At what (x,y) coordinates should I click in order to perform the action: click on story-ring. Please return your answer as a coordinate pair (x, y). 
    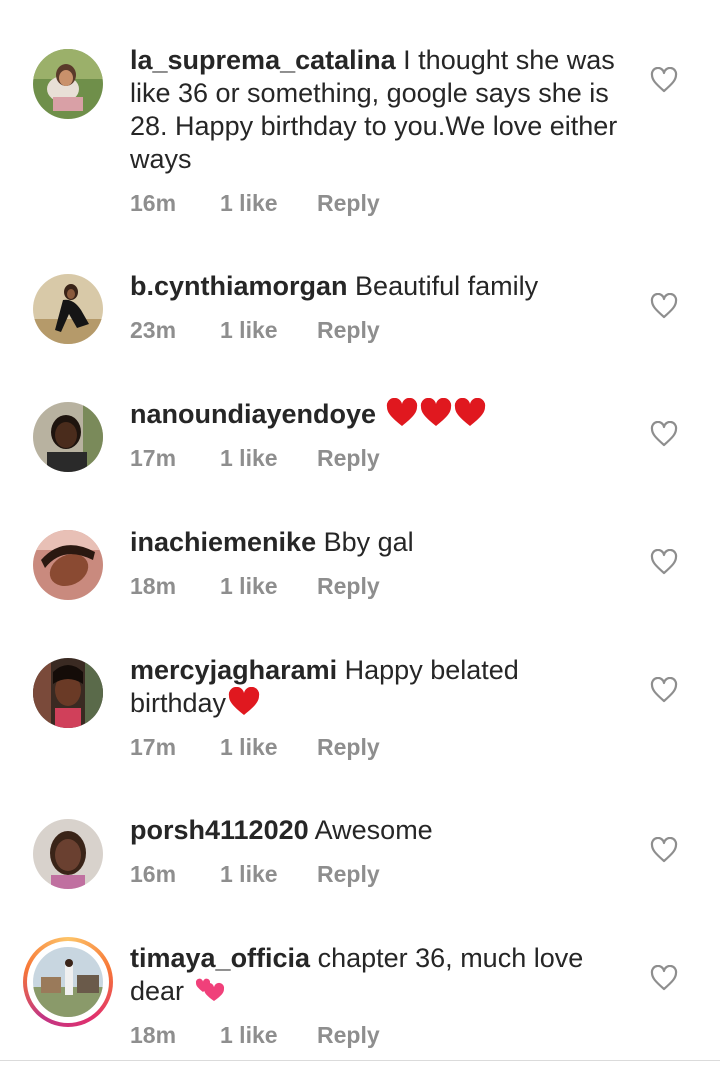
    Looking at the image, I should click on (68, 982).